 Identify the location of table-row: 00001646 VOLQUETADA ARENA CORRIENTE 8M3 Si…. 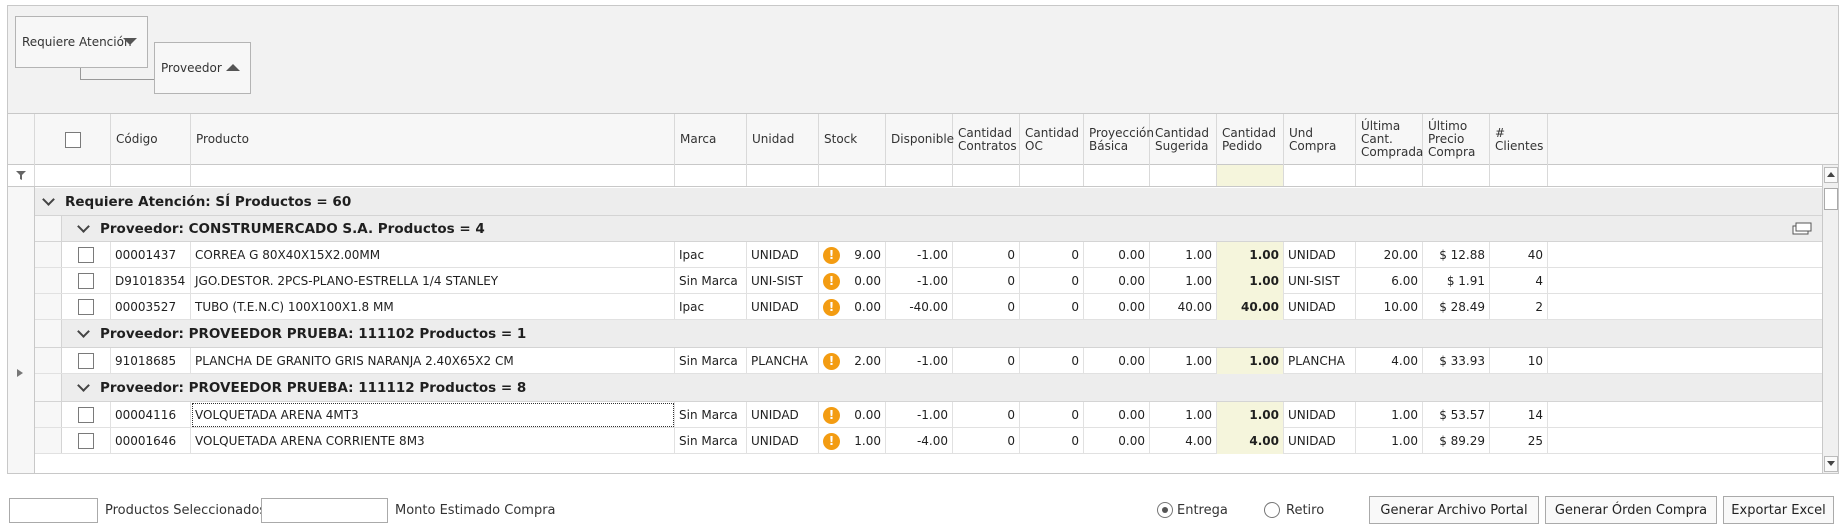
(929, 441).